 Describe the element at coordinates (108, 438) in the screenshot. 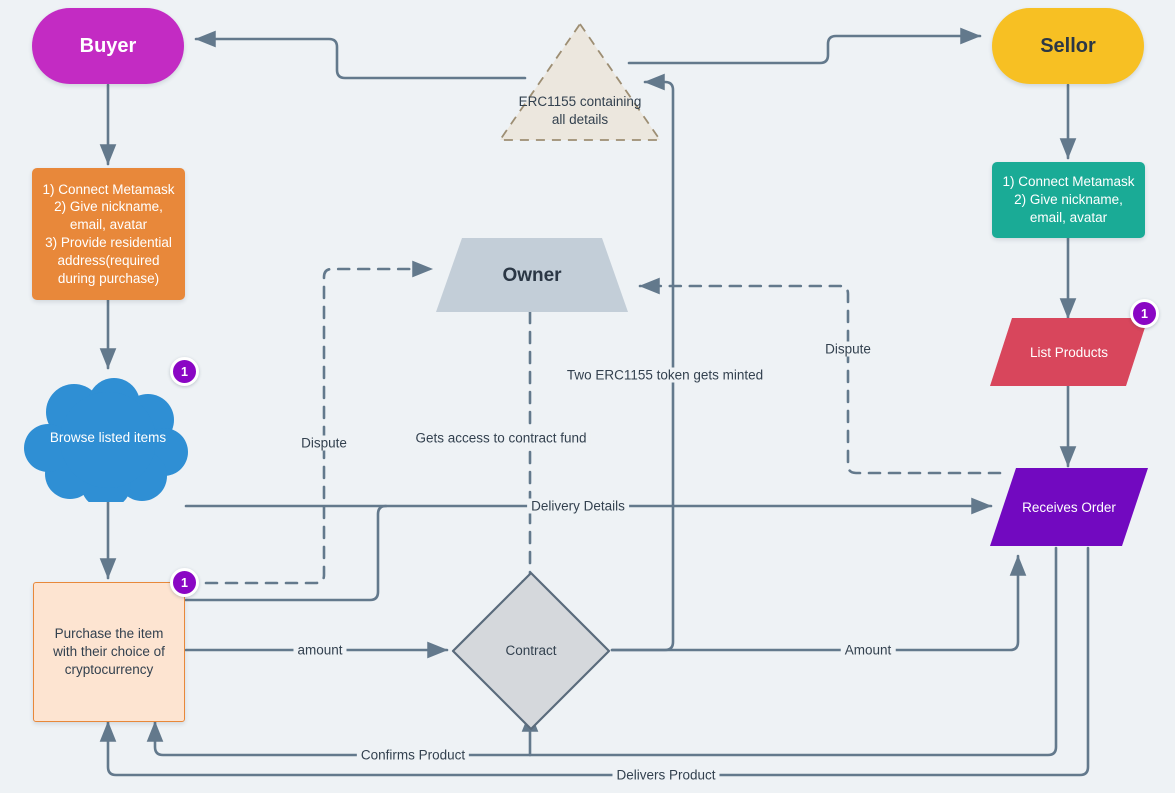

I see `node-browse-label: Browse listed items` at that location.